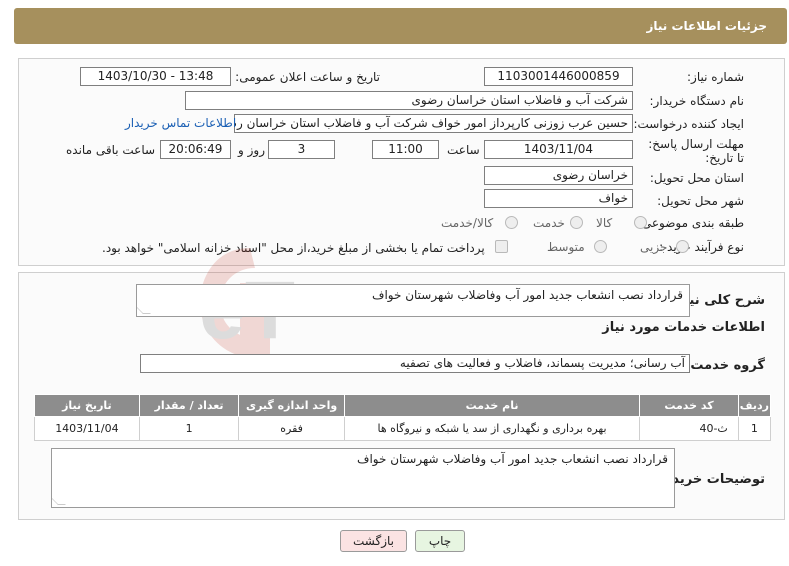 The height and width of the screenshot is (566, 789). Describe the element at coordinates (373, 541) in the screenshot. I see `back-button: بازگشت` at that location.